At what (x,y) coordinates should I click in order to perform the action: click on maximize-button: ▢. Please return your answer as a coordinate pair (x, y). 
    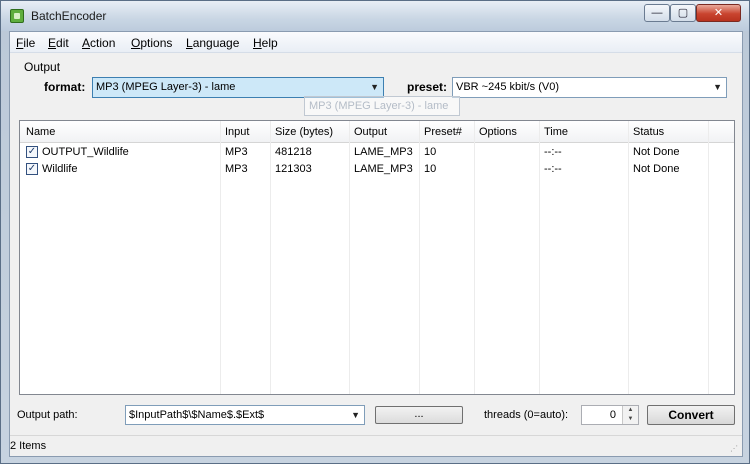
    Looking at the image, I should click on (683, 13).